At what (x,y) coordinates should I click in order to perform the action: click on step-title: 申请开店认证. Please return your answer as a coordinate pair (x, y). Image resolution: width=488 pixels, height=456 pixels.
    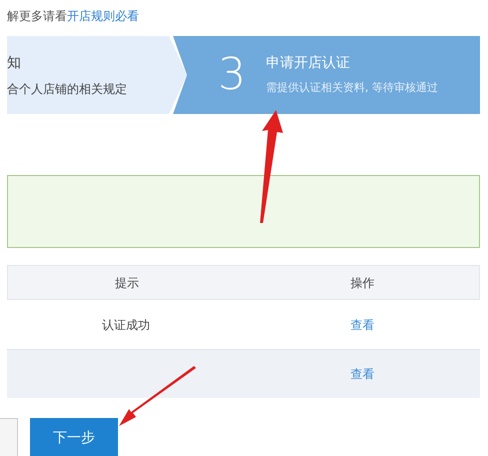
    Looking at the image, I should click on (308, 64).